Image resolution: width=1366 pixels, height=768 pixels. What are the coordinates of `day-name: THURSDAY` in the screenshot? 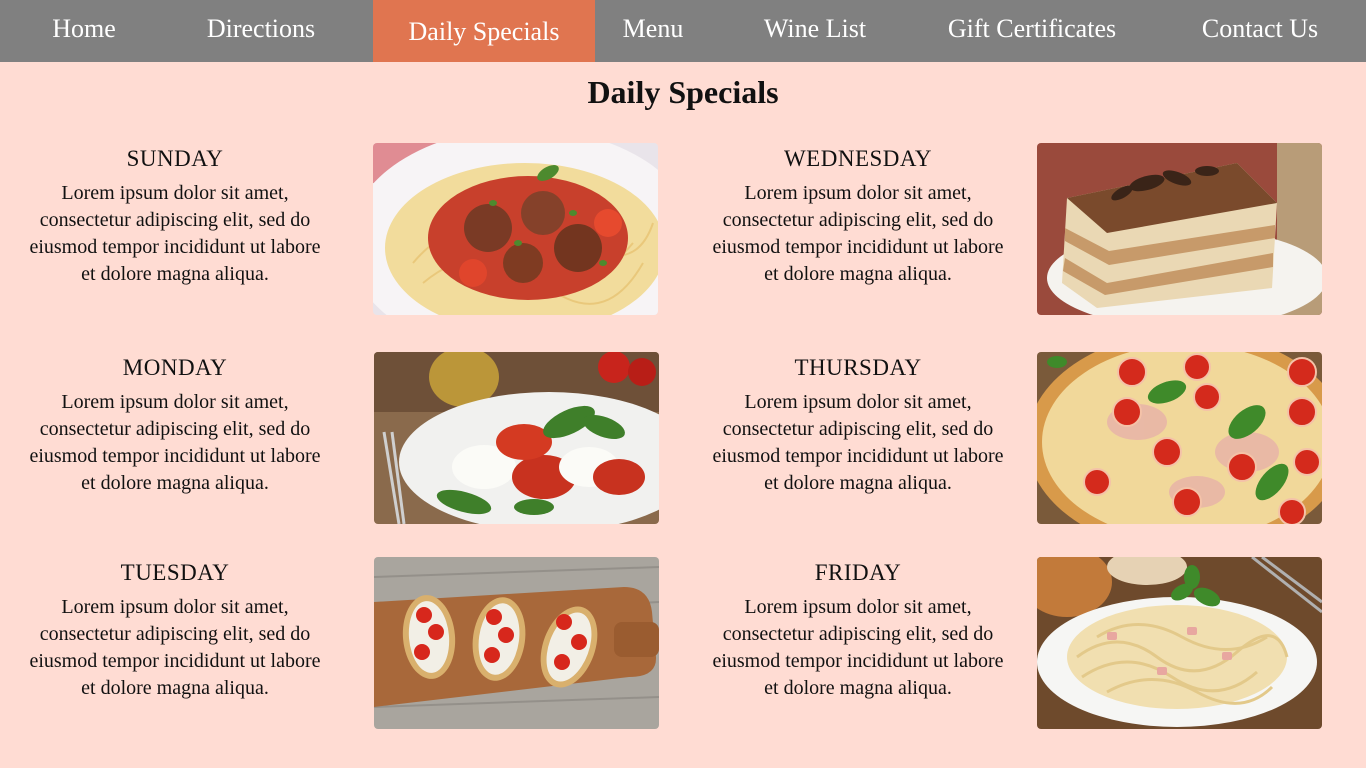 It's located at (858, 367).